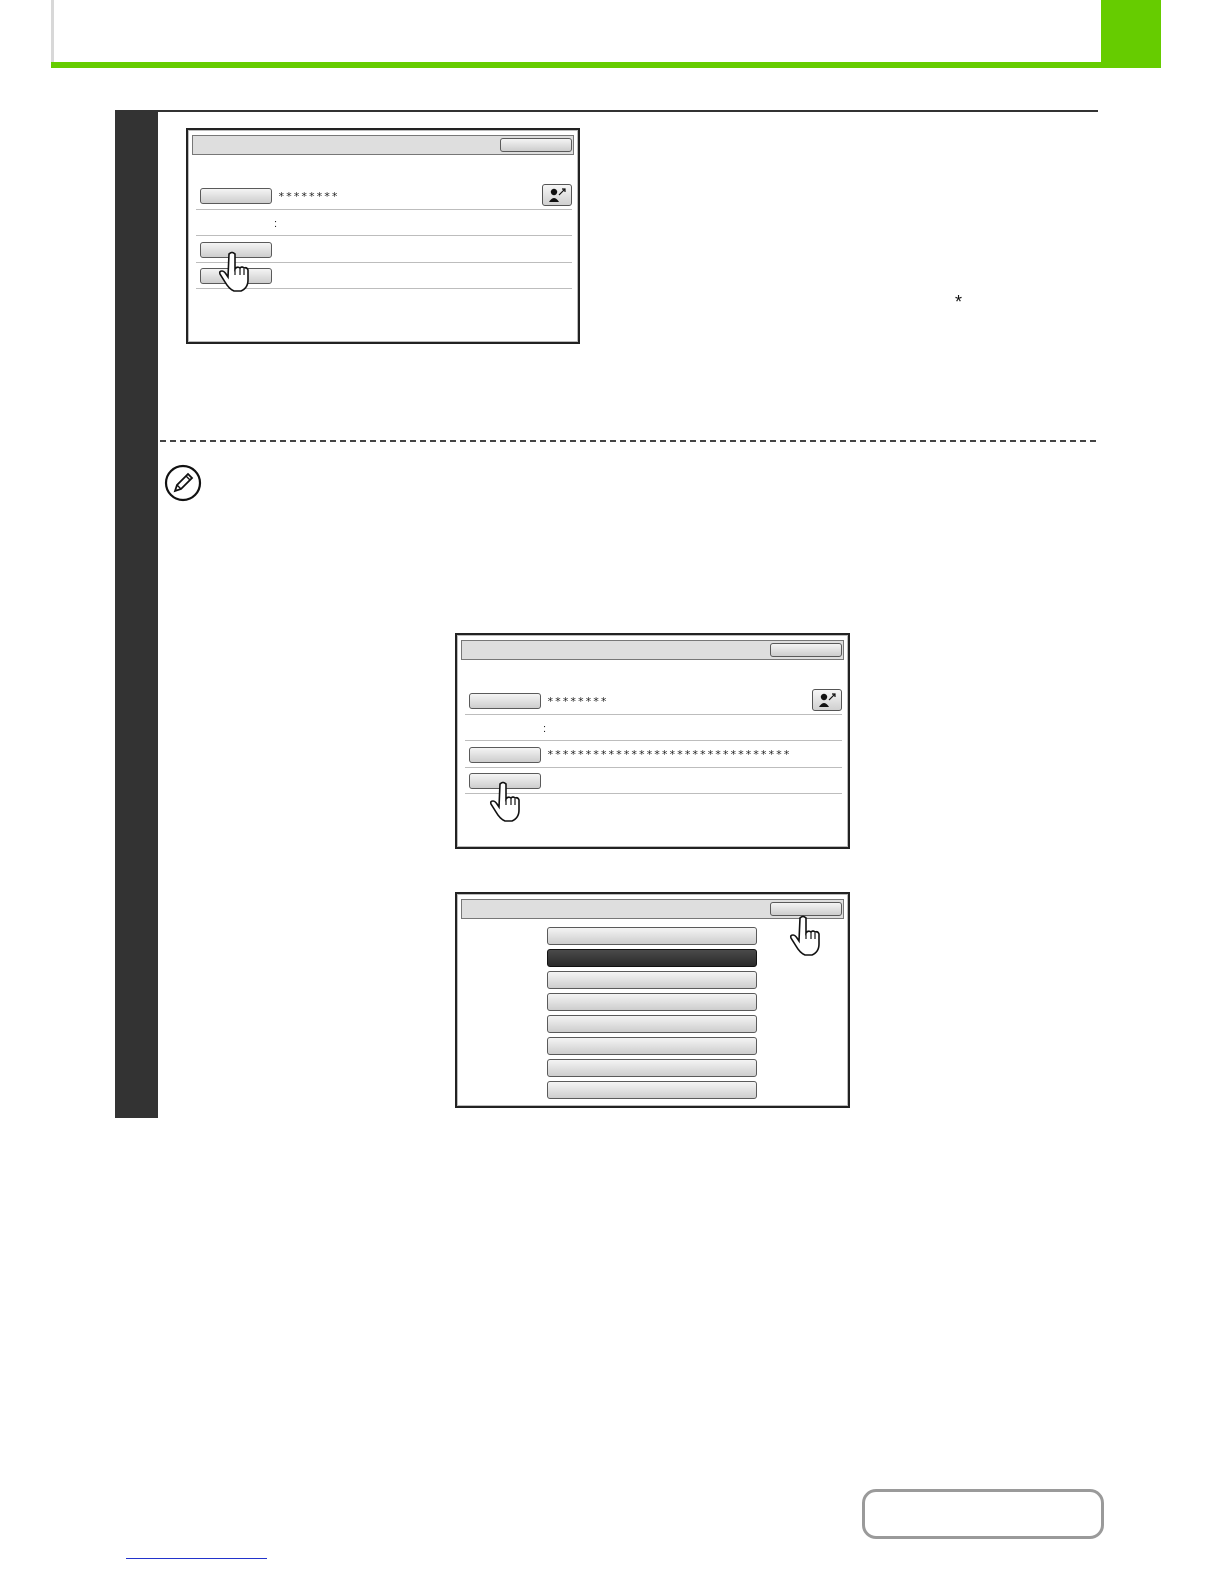 The height and width of the screenshot is (1584, 1224). I want to click on header-green-rule, so click(606, 65).